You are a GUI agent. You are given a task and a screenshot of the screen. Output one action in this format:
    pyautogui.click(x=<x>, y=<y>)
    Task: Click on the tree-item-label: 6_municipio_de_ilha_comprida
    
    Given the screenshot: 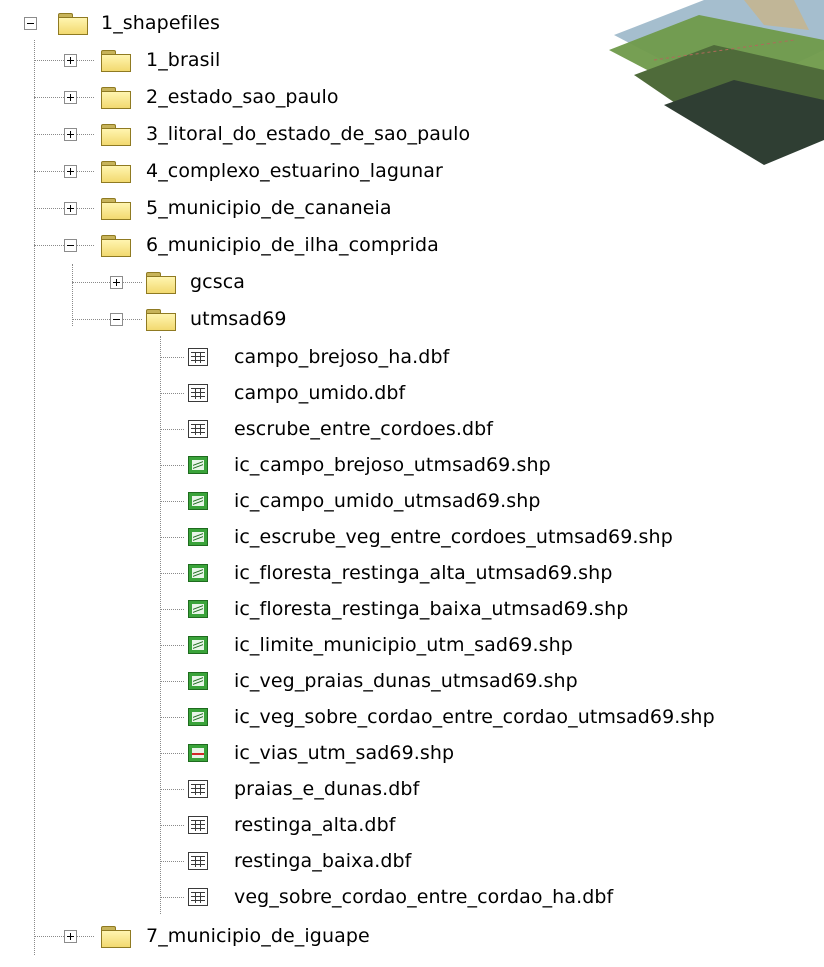 What is the action you would take?
    pyautogui.click(x=292, y=245)
    